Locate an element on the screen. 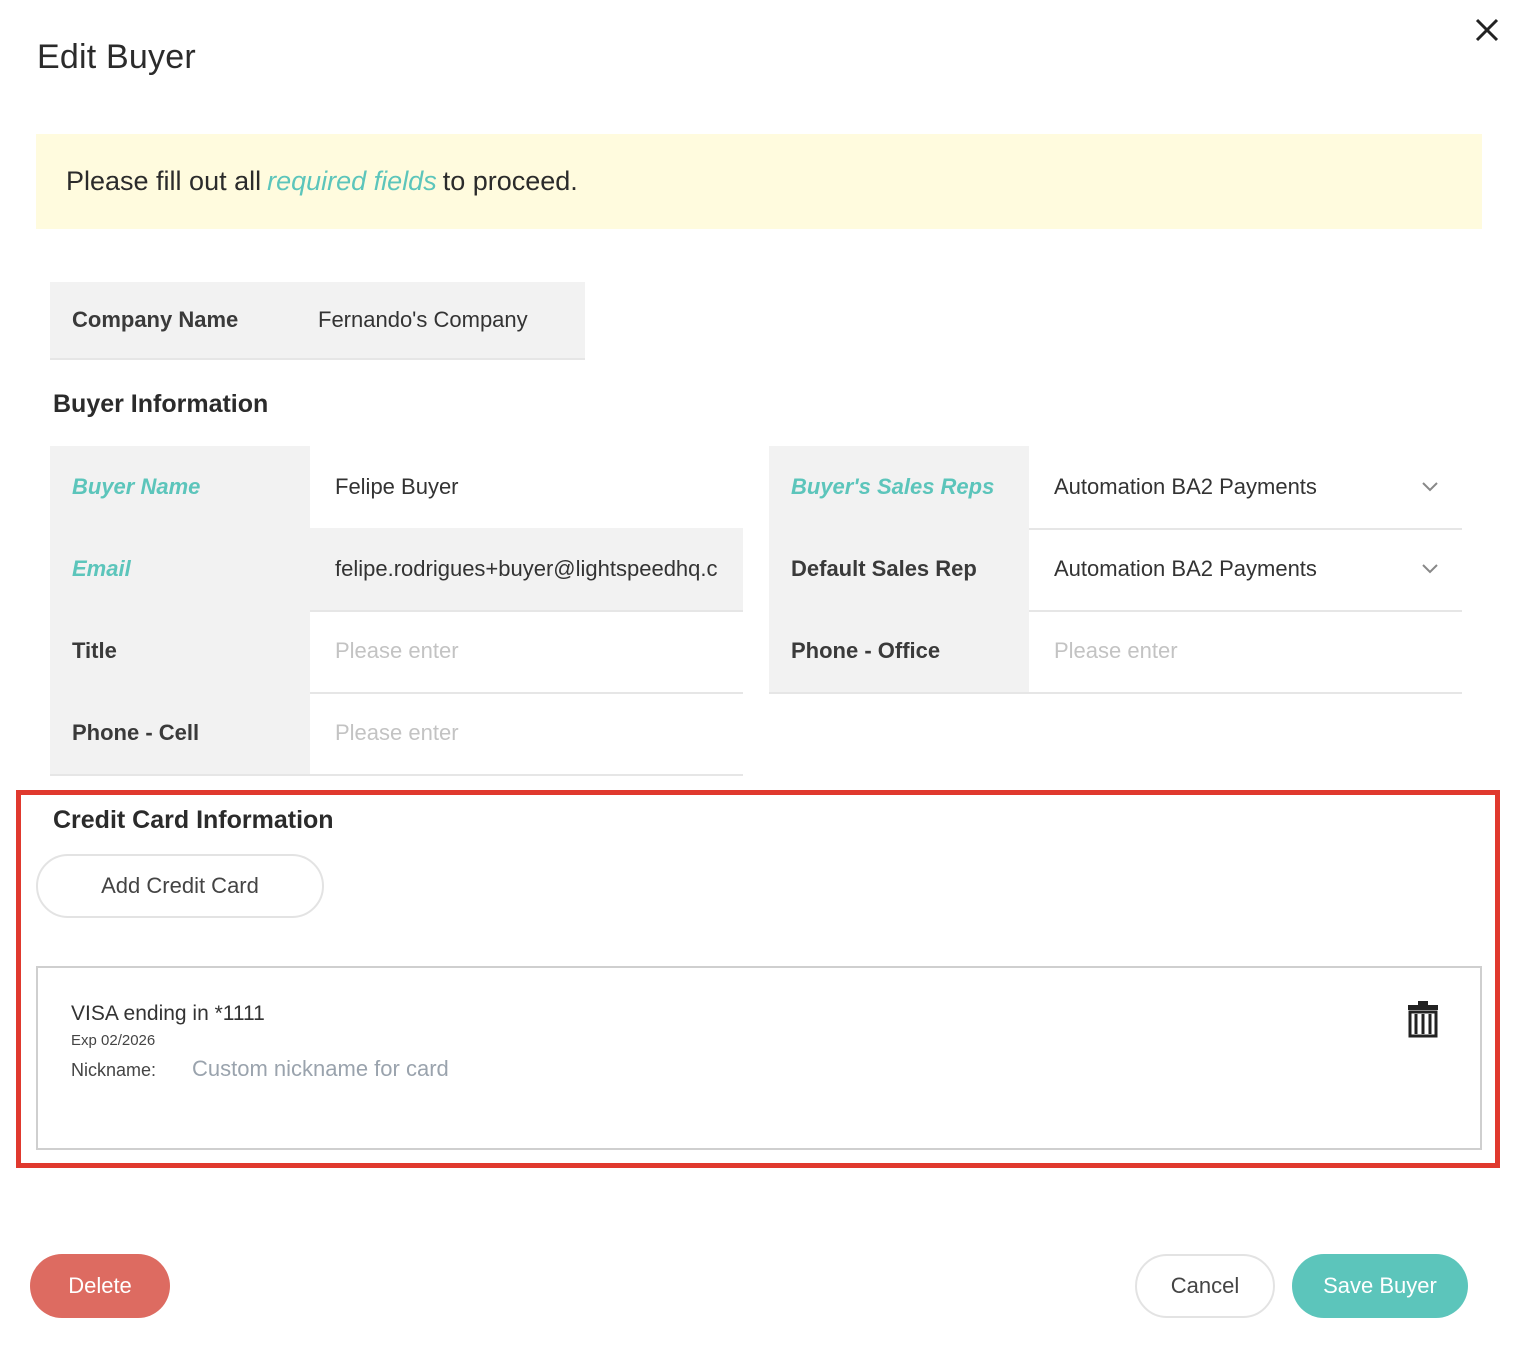 The width and height of the screenshot is (1518, 1346). card-nickname-input is located at coordinates (392, 1069).